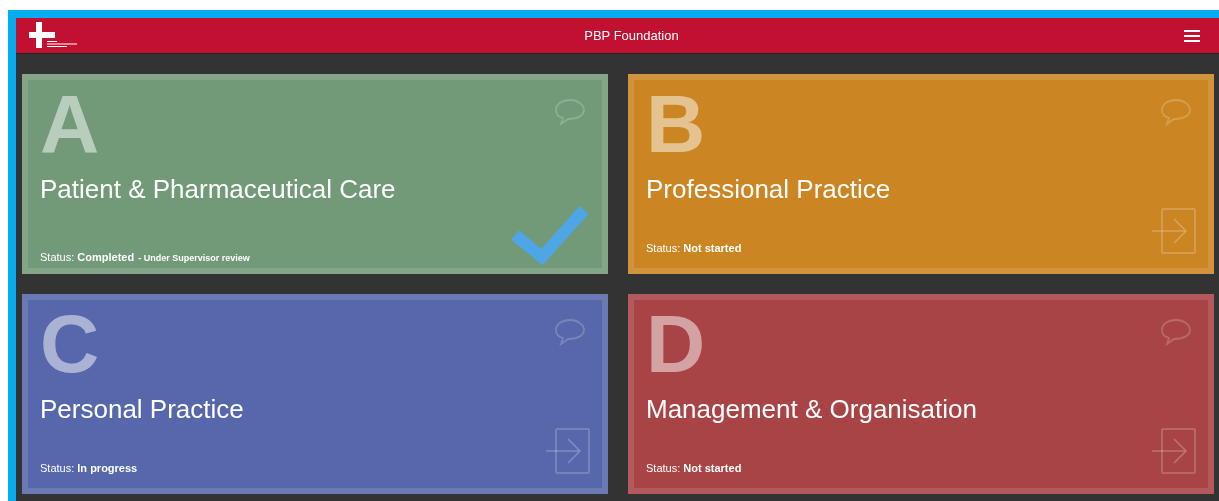 The width and height of the screenshot is (1219, 501). Describe the element at coordinates (676, 124) in the screenshot. I see `section-letter: B` at that location.